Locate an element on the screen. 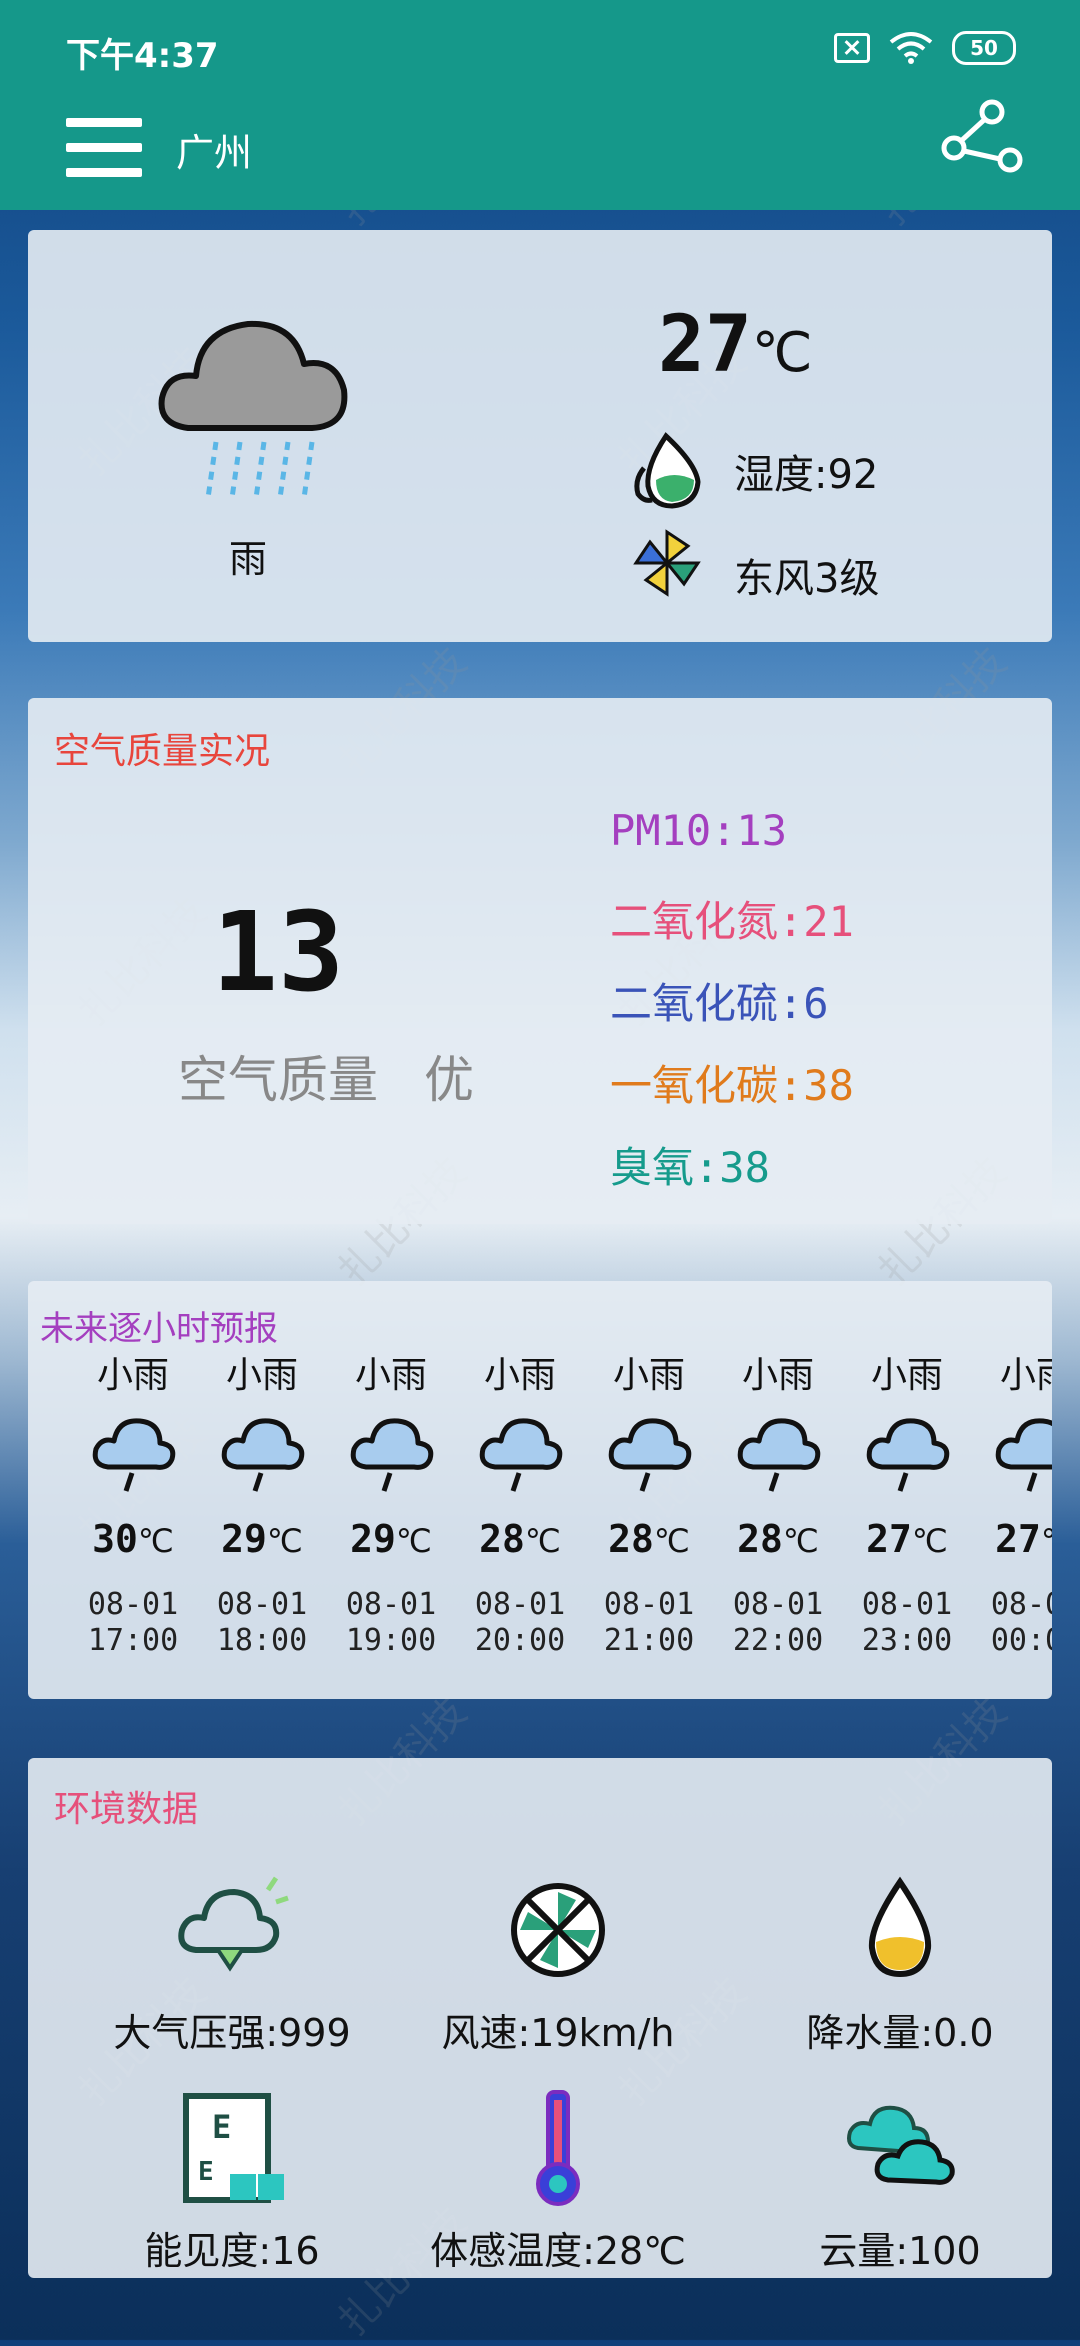  forecast-item: 小雨 27℃ 08-0200:00 is located at coordinates (1011, 1505).